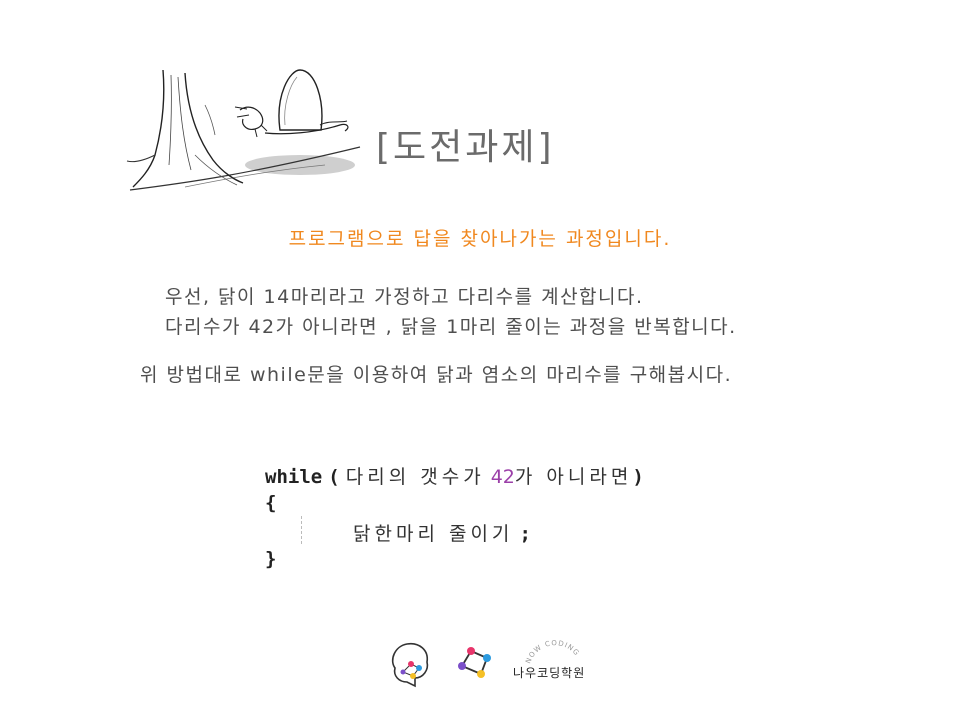 The width and height of the screenshot is (960, 720). Describe the element at coordinates (294, 477) in the screenshot. I see `code-keyword-while: while` at that location.